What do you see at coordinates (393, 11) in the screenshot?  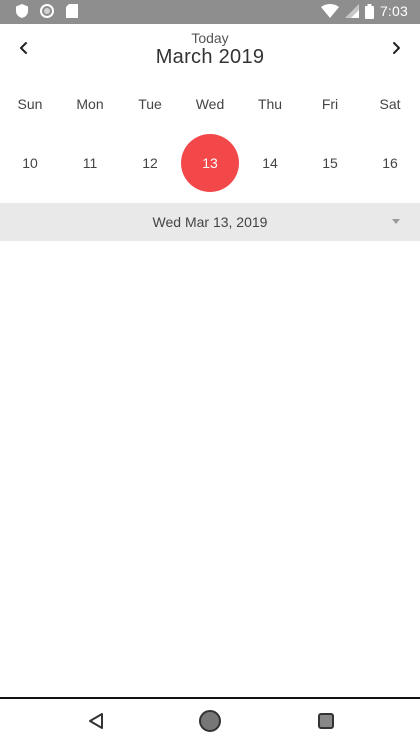 I see `status-time: 7:03` at bounding box center [393, 11].